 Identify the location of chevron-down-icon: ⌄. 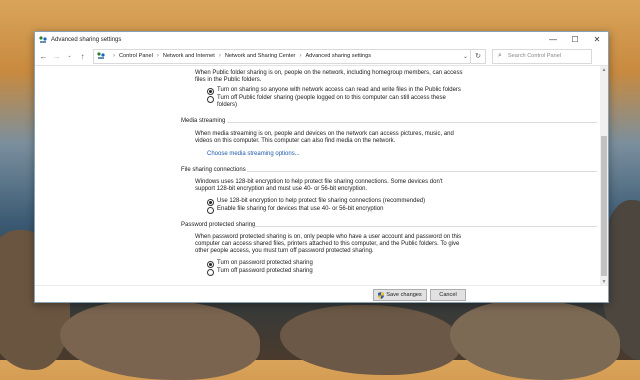
(465, 56).